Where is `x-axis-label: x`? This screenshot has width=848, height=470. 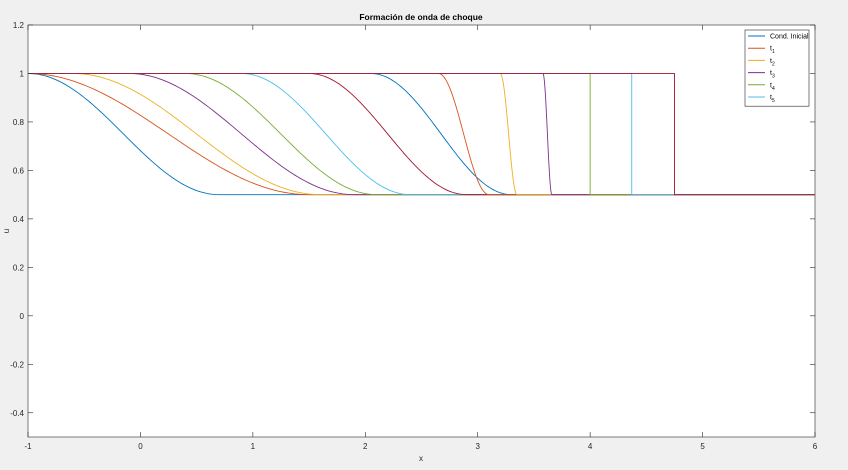
x-axis-label: x is located at coordinates (421, 458).